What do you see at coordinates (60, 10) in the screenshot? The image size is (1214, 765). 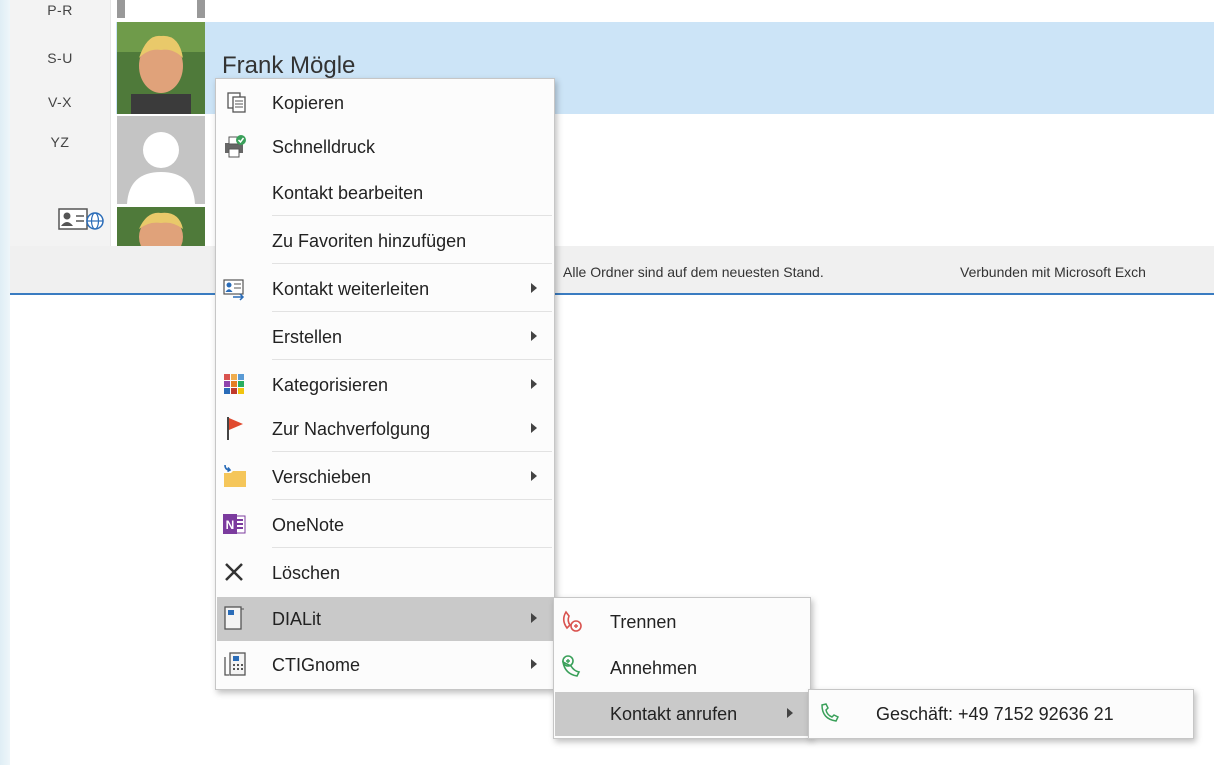 I see `index-p-r: P-R` at bounding box center [60, 10].